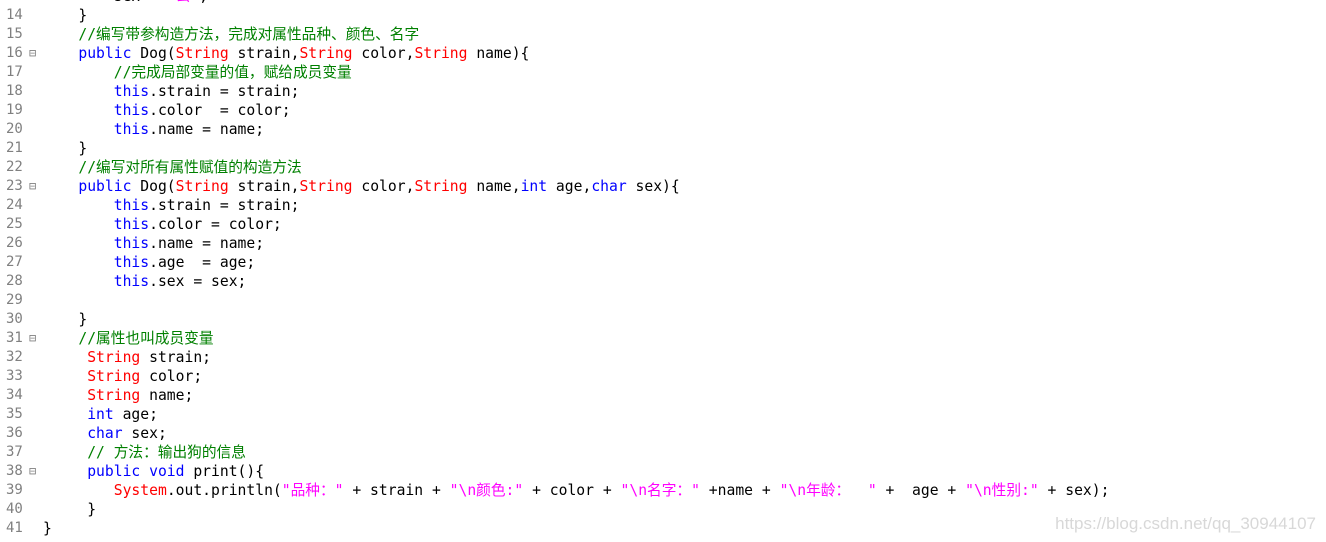 The width and height of the screenshot is (1326, 542). I want to click on code-token: Dog(, so click(153, 186).